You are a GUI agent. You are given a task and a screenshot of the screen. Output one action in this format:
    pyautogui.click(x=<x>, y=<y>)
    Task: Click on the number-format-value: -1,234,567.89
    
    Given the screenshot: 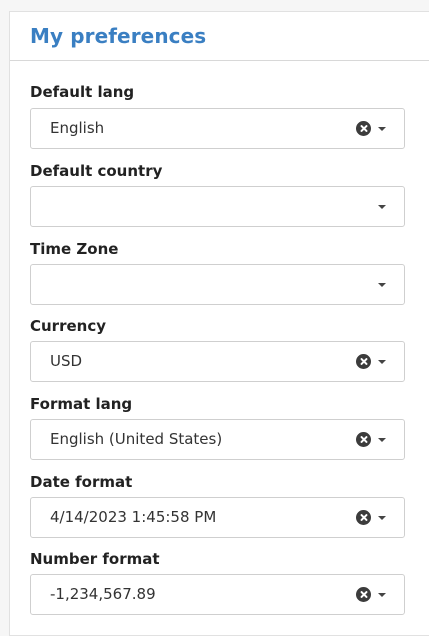 What is the action you would take?
    pyautogui.click(x=103, y=594)
    